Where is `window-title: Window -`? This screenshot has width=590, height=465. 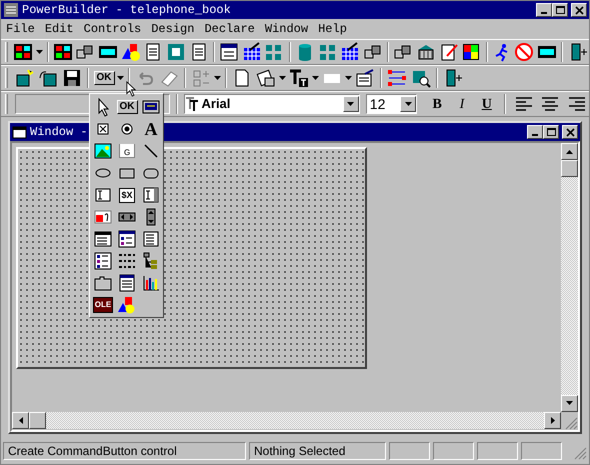 window-title: Window - is located at coordinates (59, 132).